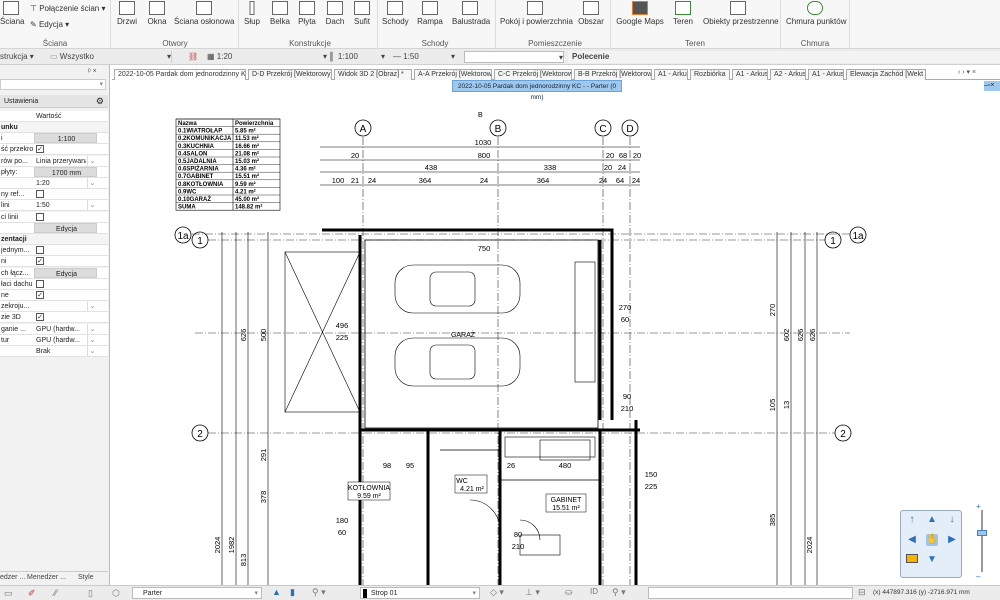 The width and height of the screenshot is (1000, 600). I want to click on ribbon-curtain-wall-button: Ściana osłonowa, so click(204, 13).